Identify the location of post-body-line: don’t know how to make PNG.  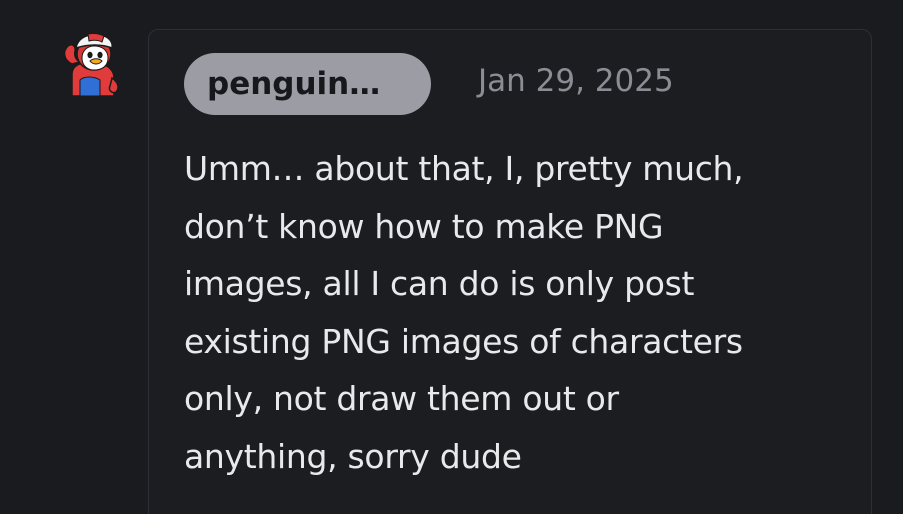
(424, 226).